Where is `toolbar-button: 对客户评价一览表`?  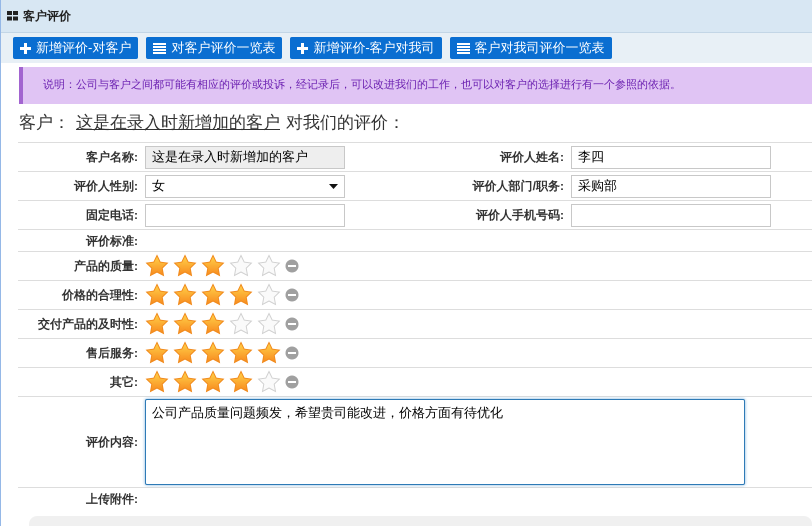 toolbar-button: 对客户评价一览表 is located at coordinates (214, 48).